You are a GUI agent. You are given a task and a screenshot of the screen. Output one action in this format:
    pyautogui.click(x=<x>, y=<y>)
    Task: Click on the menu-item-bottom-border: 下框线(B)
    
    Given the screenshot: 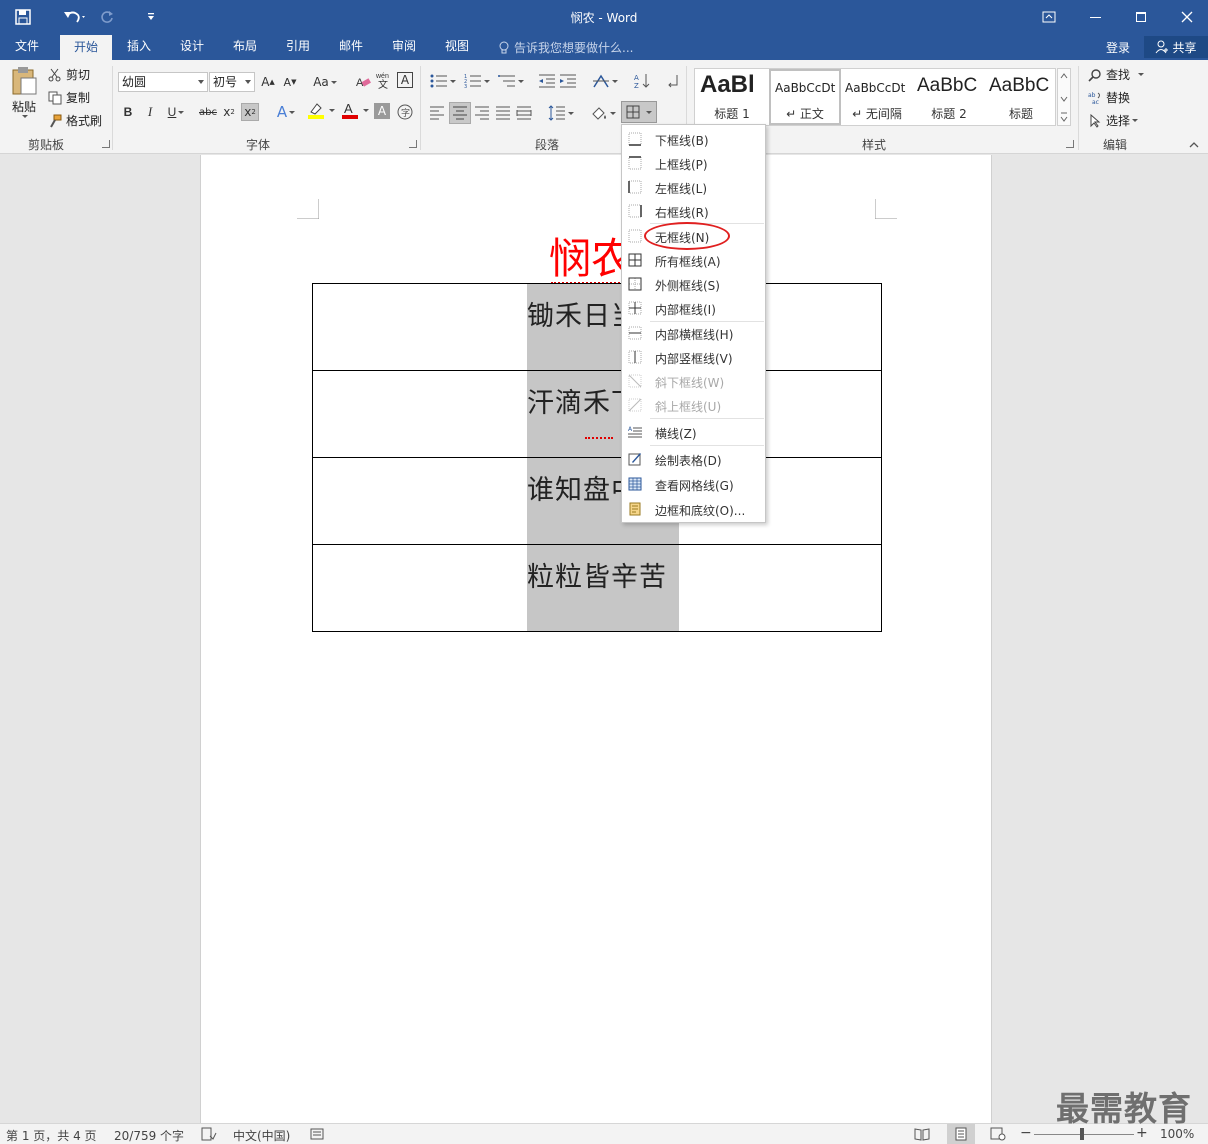 What is the action you would take?
    pyautogui.click(x=693, y=139)
    